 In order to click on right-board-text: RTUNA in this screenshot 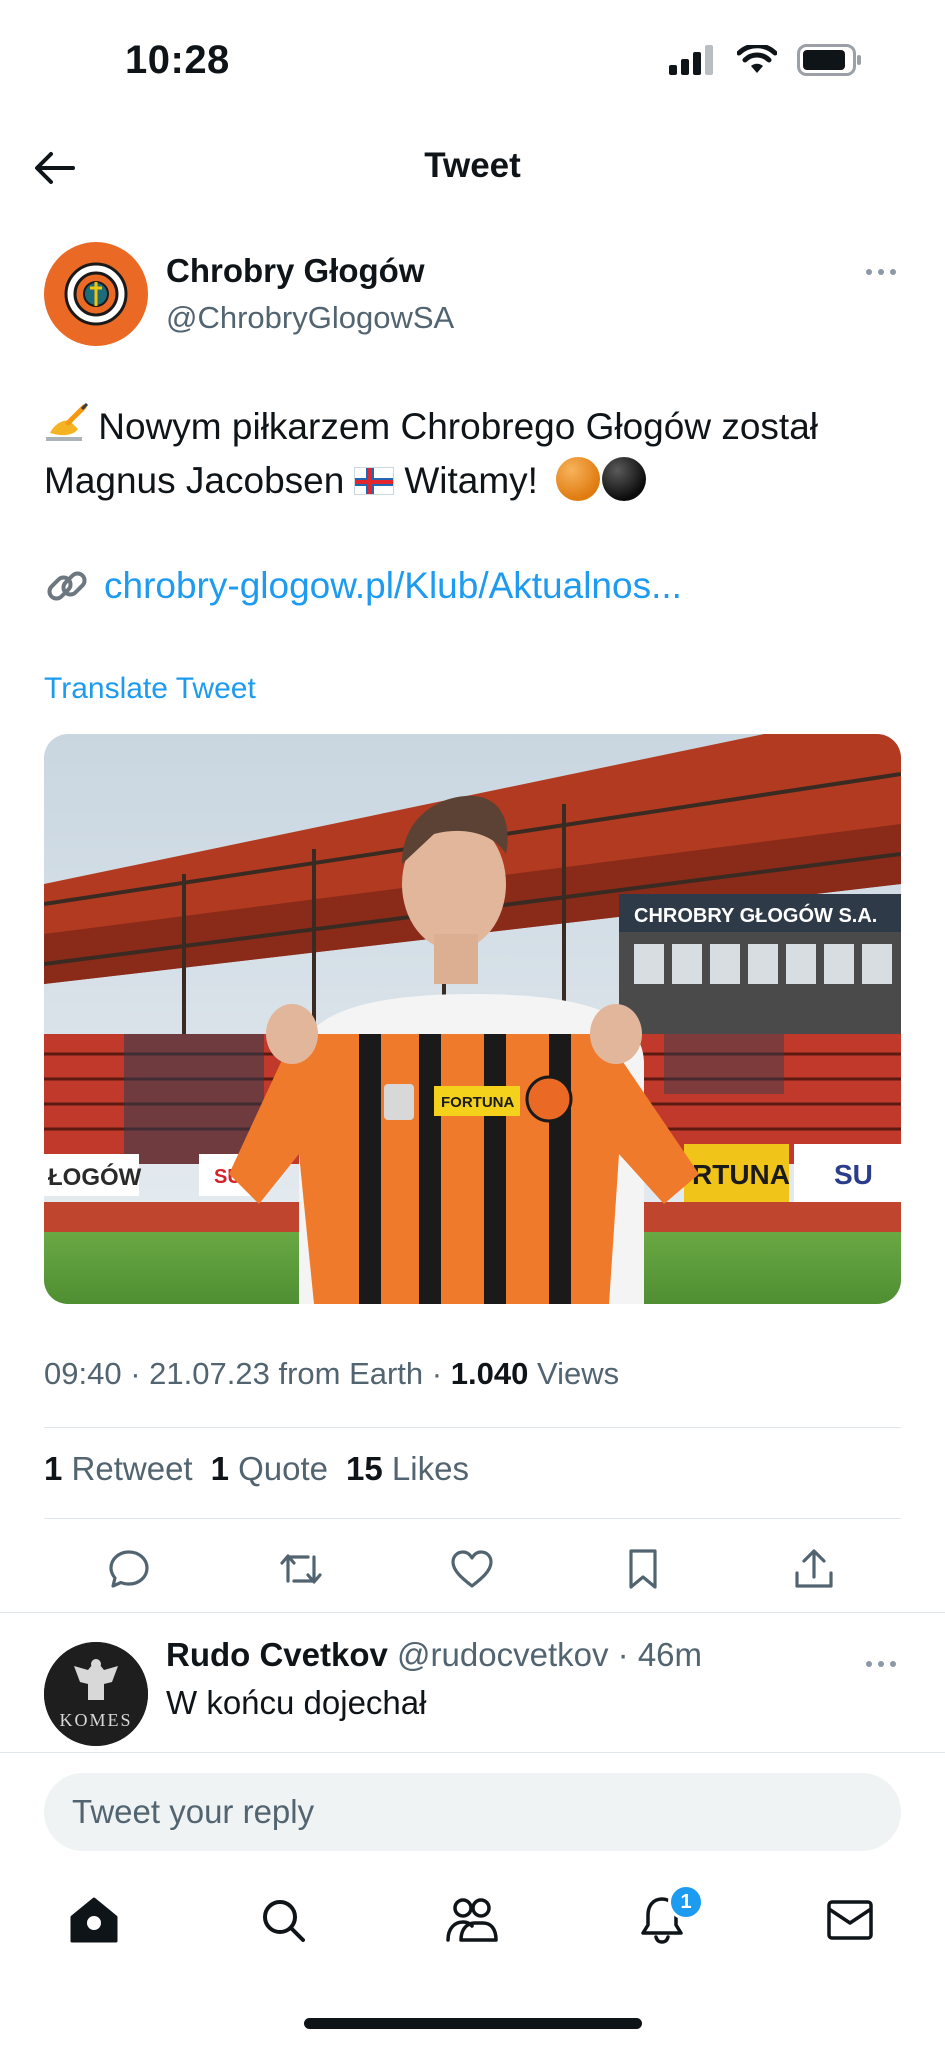, I will do `click(741, 1174)`.